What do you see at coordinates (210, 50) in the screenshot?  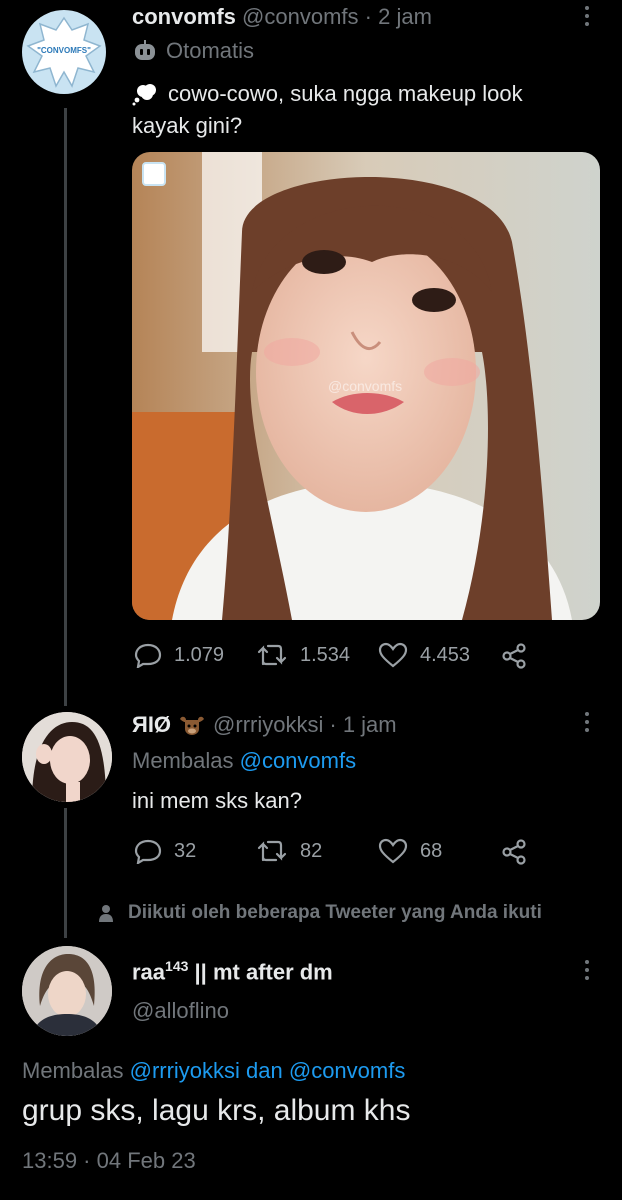 I see `automated-text: Otomatis` at bounding box center [210, 50].